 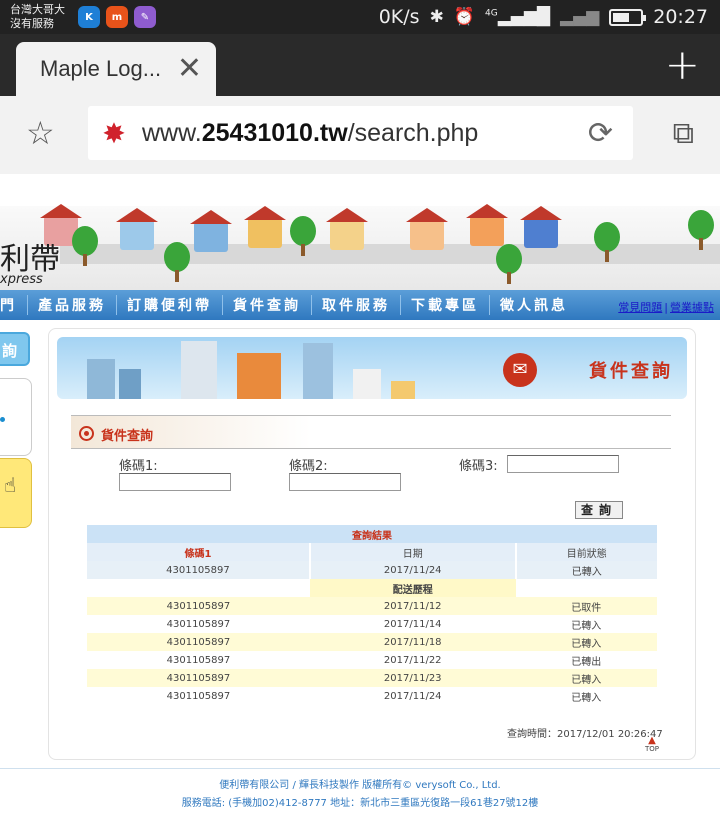 I want to click on nav-item-downloads: 下載專區, so click(x=445, y=305).